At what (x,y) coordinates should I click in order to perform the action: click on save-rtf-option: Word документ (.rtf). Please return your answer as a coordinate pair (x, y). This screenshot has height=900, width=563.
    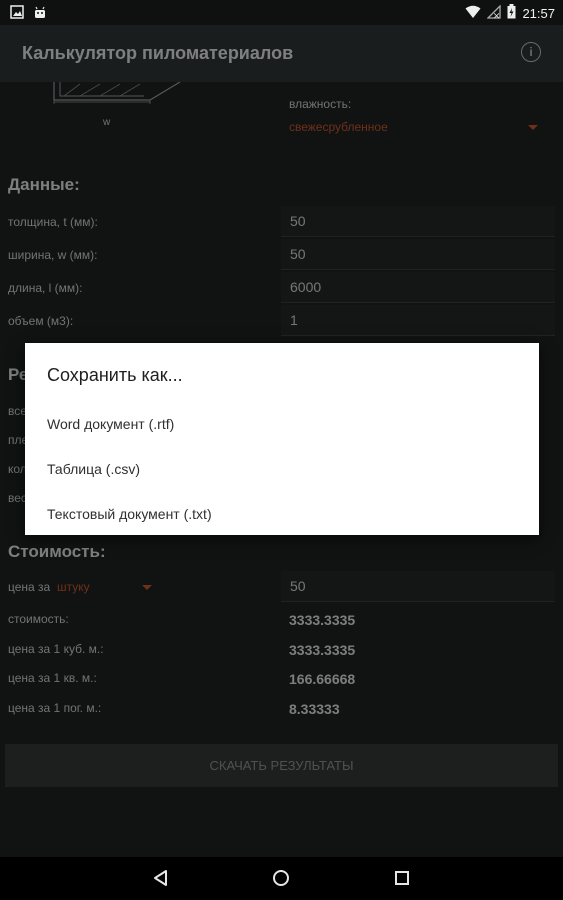
    Looking at the image, I should click on (282, 425).